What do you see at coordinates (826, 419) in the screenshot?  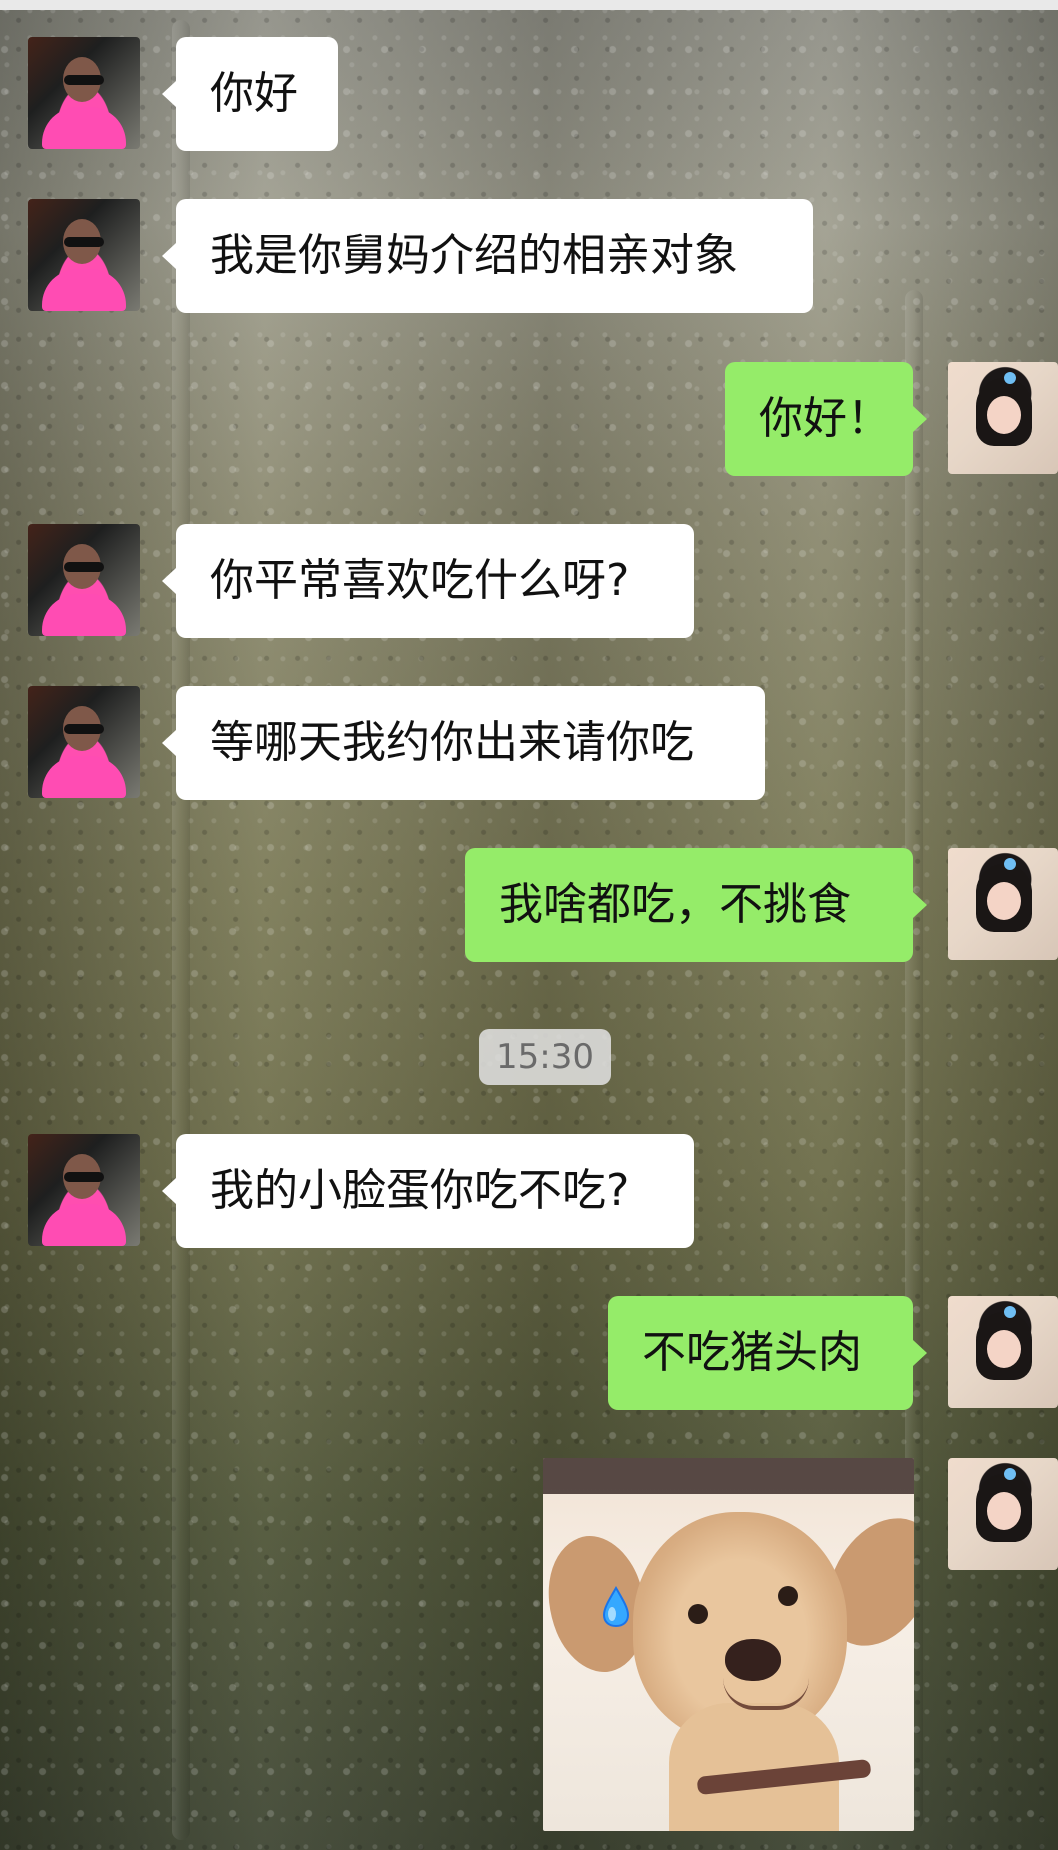 I see `message-bubble-right: 你好！` at bounding box center [826, 419].